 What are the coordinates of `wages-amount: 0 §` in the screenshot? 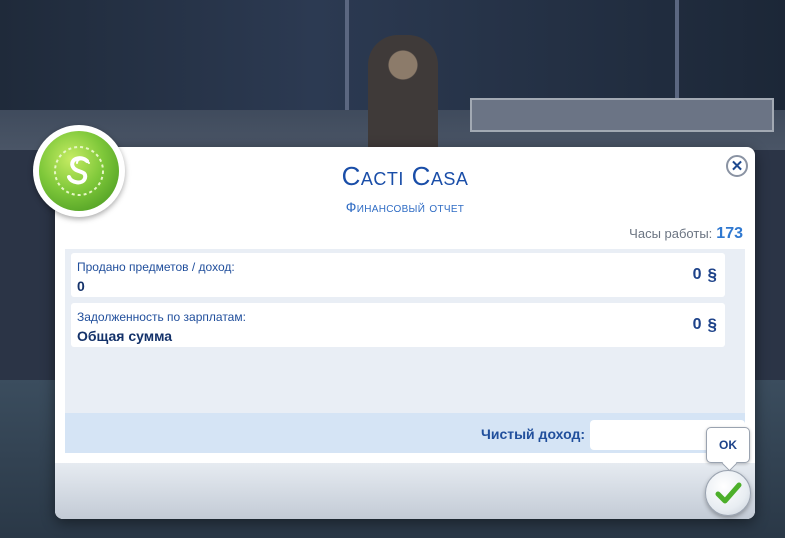 It's located at (705, 325).